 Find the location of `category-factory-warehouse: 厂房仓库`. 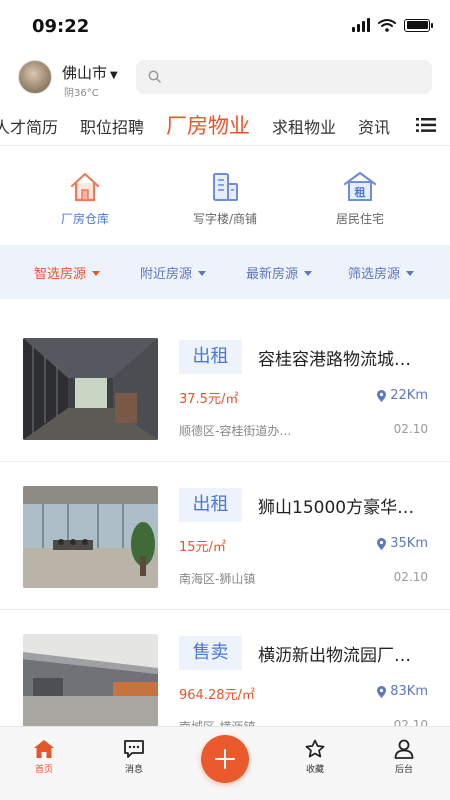

category-factory-warehouse: 厂房仓库 is located at coordinates (85, 198).